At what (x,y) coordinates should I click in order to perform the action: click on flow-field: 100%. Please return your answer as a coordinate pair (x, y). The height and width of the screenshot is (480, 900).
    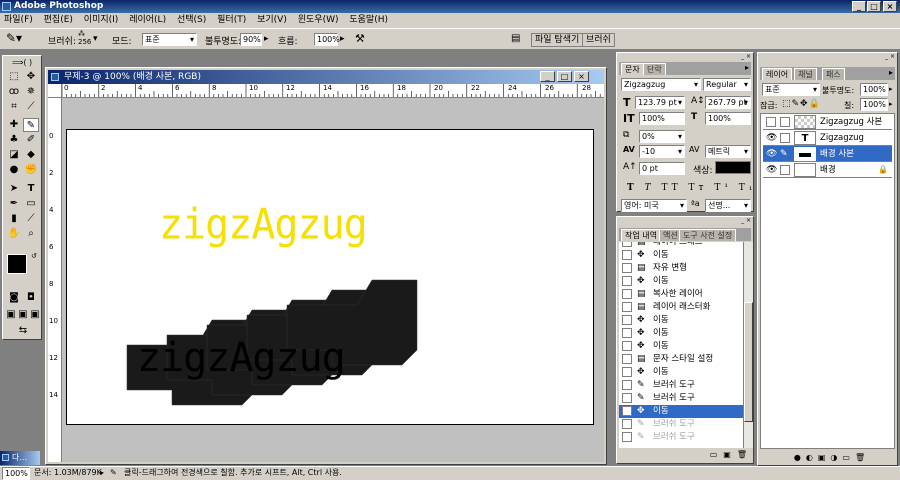
    Looking at the image, I should click on (327, 39).